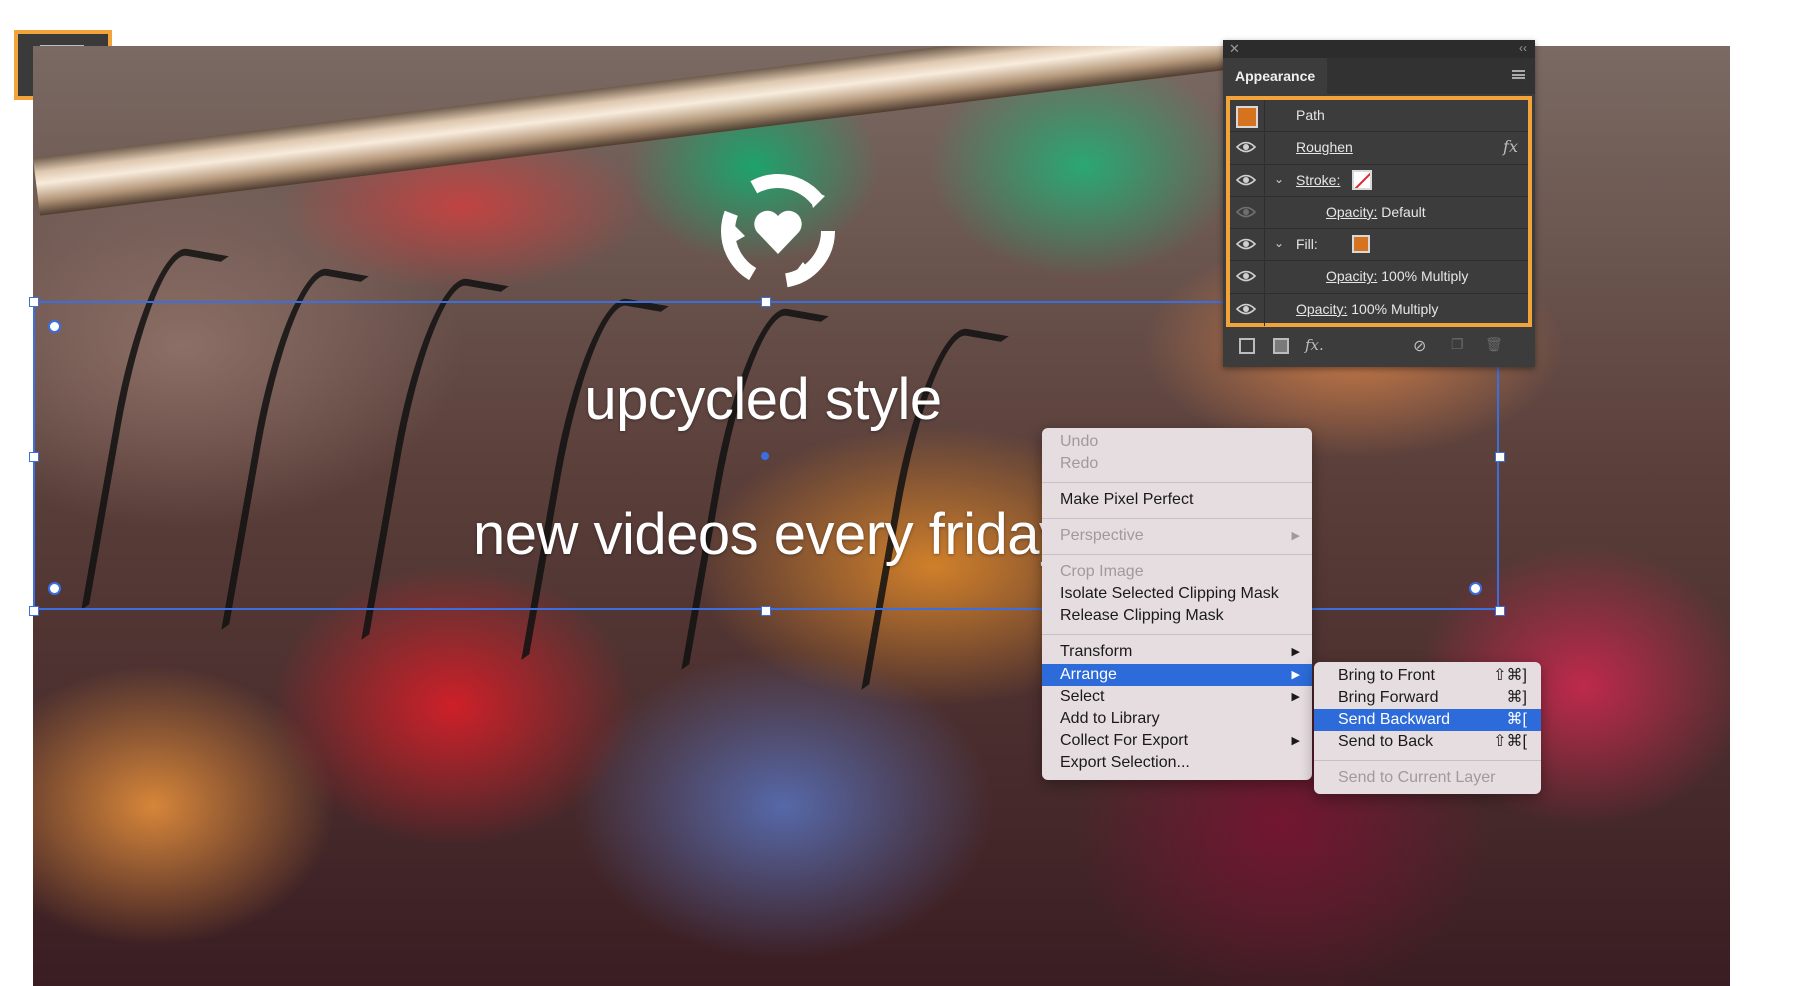 The image size is (1800, 986). I want to click on appearance-row-stroke: ⌄ Stroke:, so click(1379, 180).